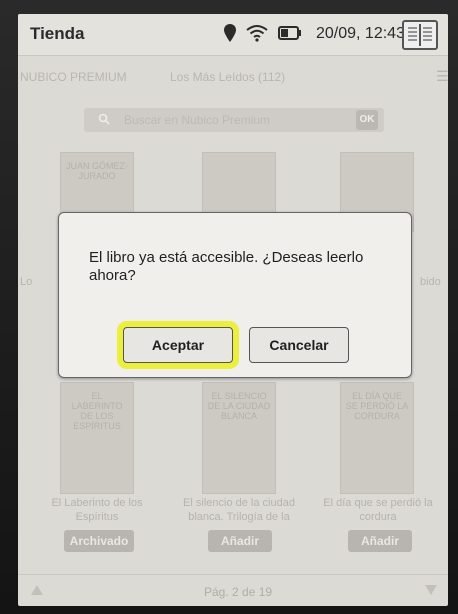 The image size is (458, 614). I want to click on category-row: NUBICO PREMIUM Los Más Leídos (112) ☰, so click(233, 78).